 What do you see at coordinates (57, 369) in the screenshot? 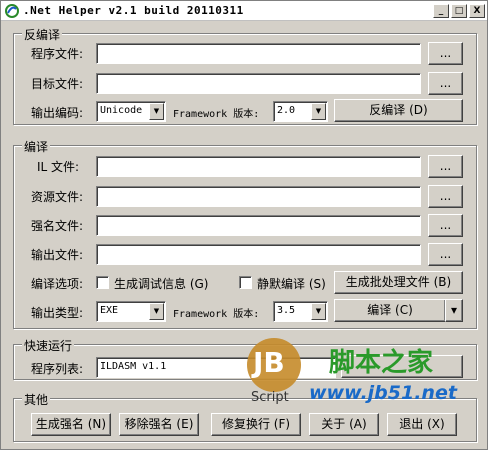
I see `program-list-label: 程序列表:` at bounding box center [57, 369].